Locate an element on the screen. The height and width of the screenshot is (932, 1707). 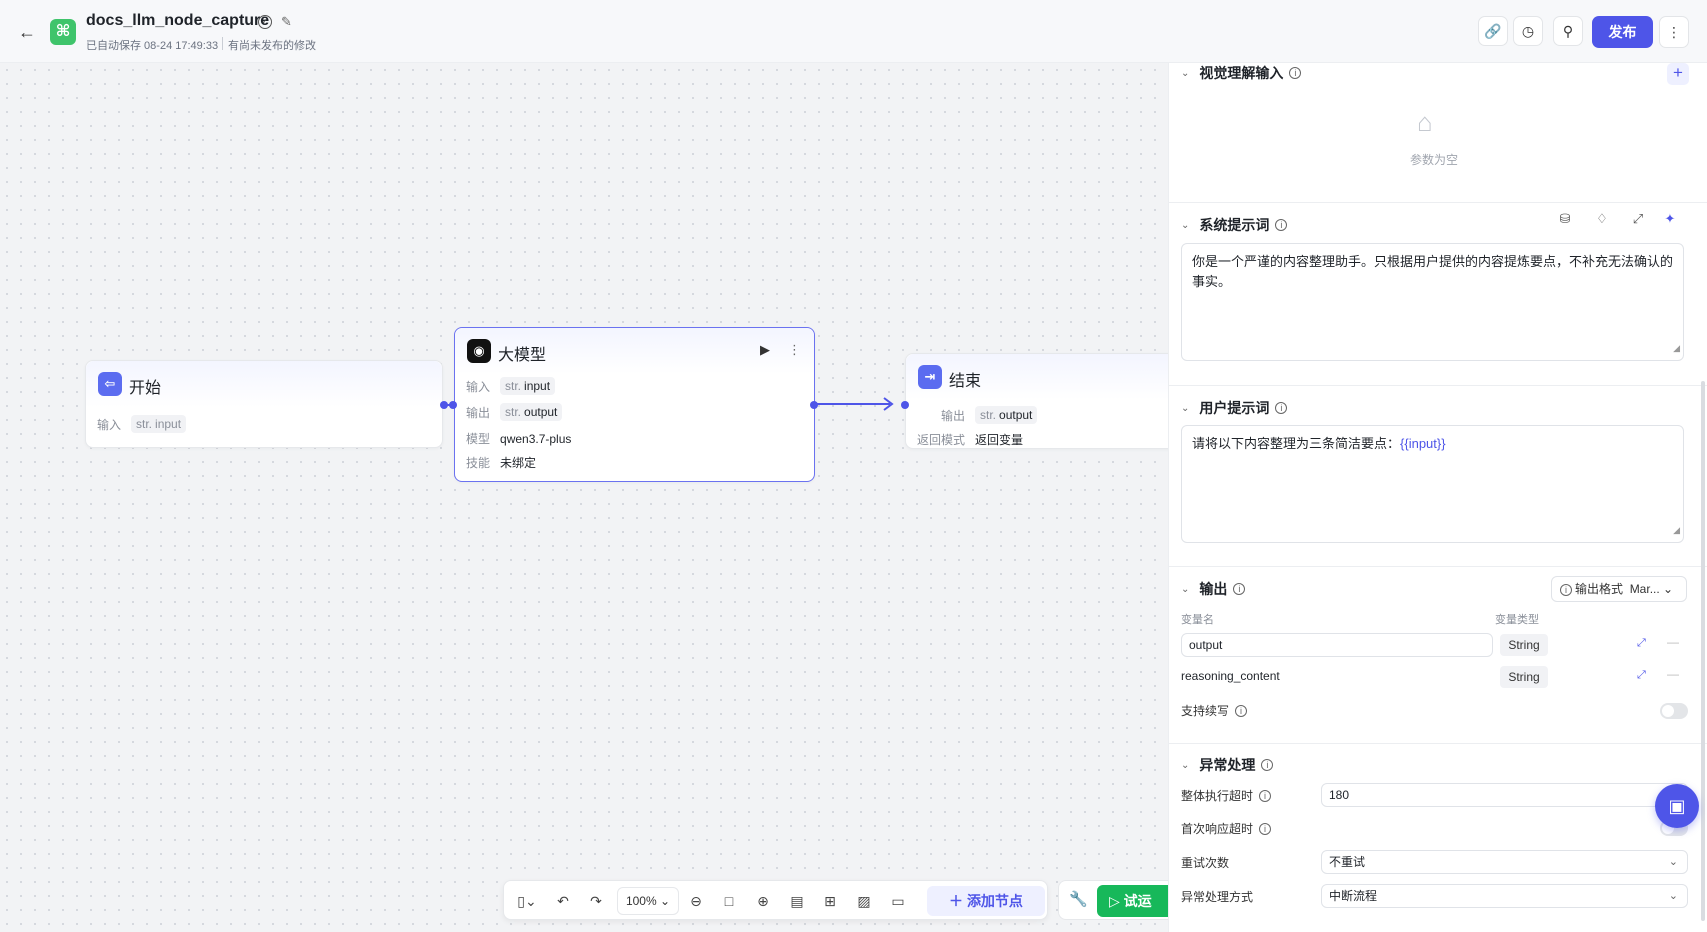
start-input-type: str. is located at coordinates (144, 424).